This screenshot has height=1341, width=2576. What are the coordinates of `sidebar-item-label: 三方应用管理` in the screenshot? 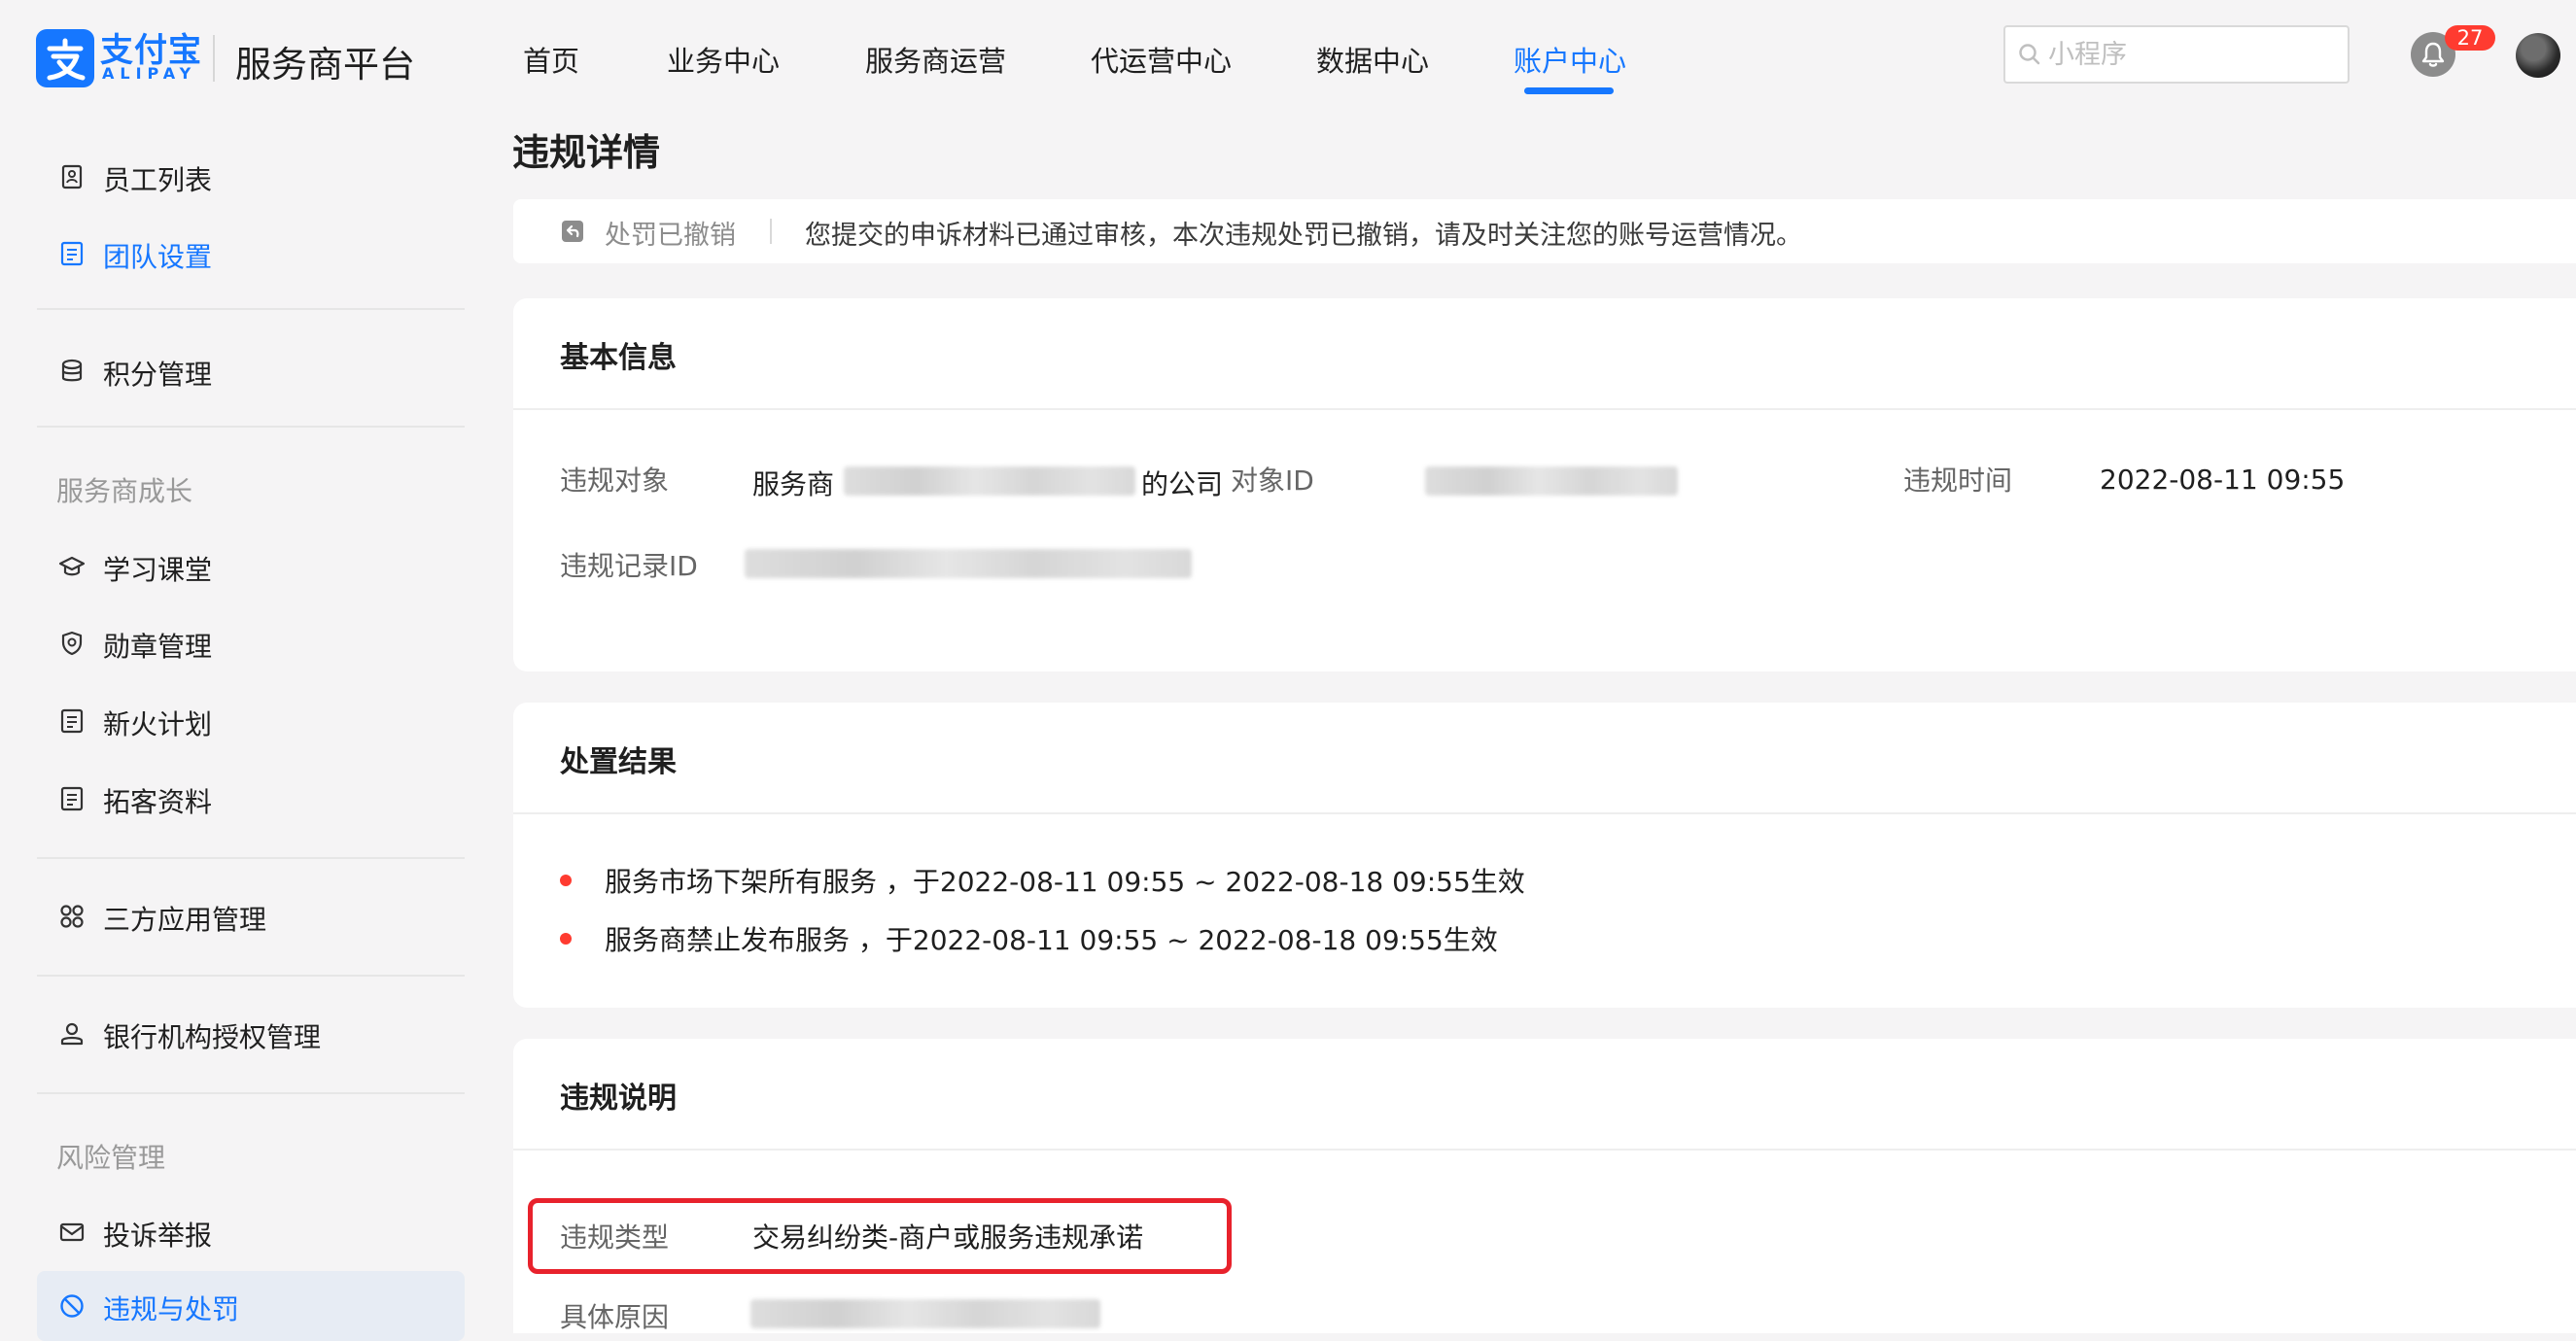 It's located at (185, 920).